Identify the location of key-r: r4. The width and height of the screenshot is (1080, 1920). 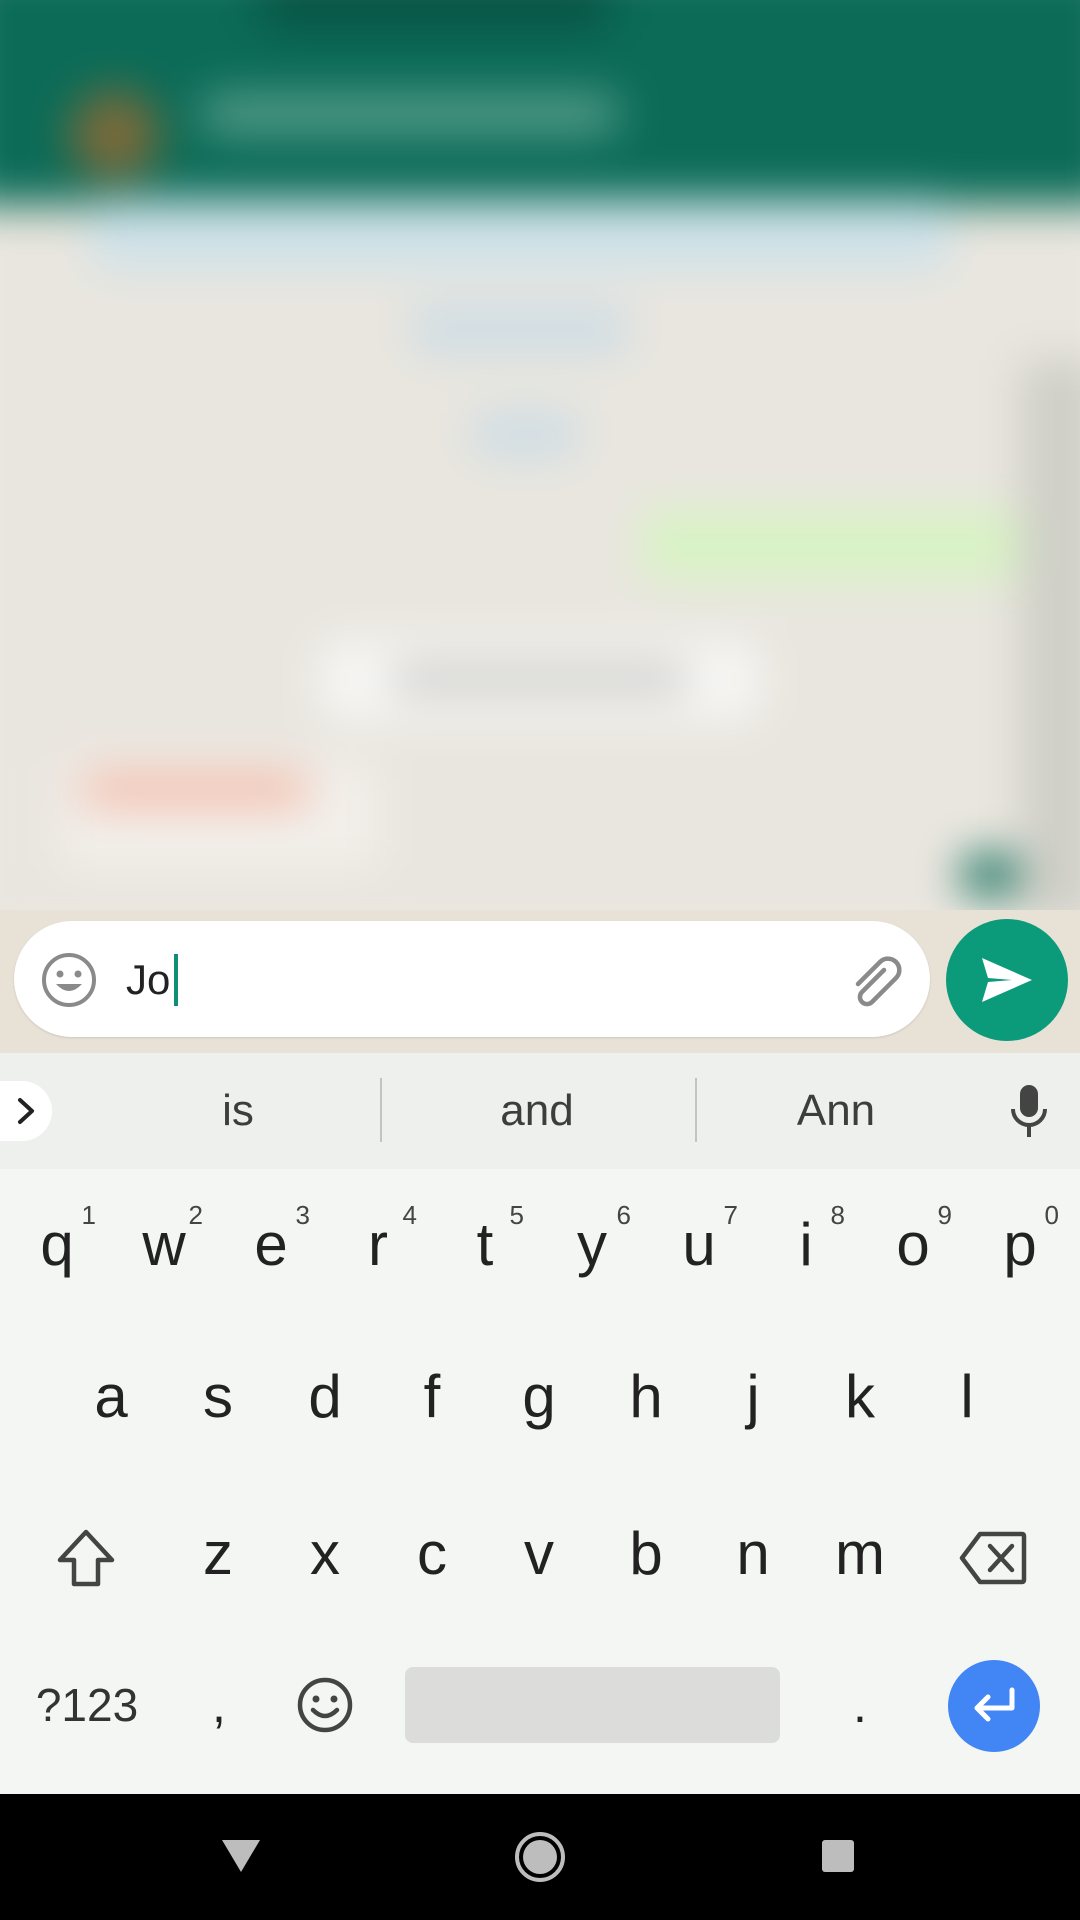
(378, 1245).